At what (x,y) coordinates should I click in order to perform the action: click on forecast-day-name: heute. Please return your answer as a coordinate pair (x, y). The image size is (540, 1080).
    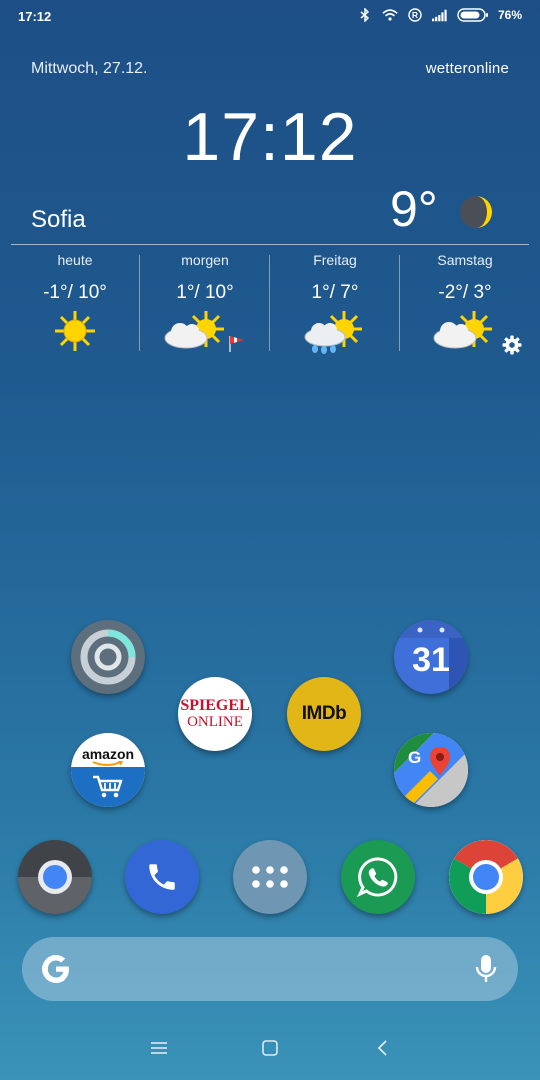
    Looking at the image, I should click on (75, 260).